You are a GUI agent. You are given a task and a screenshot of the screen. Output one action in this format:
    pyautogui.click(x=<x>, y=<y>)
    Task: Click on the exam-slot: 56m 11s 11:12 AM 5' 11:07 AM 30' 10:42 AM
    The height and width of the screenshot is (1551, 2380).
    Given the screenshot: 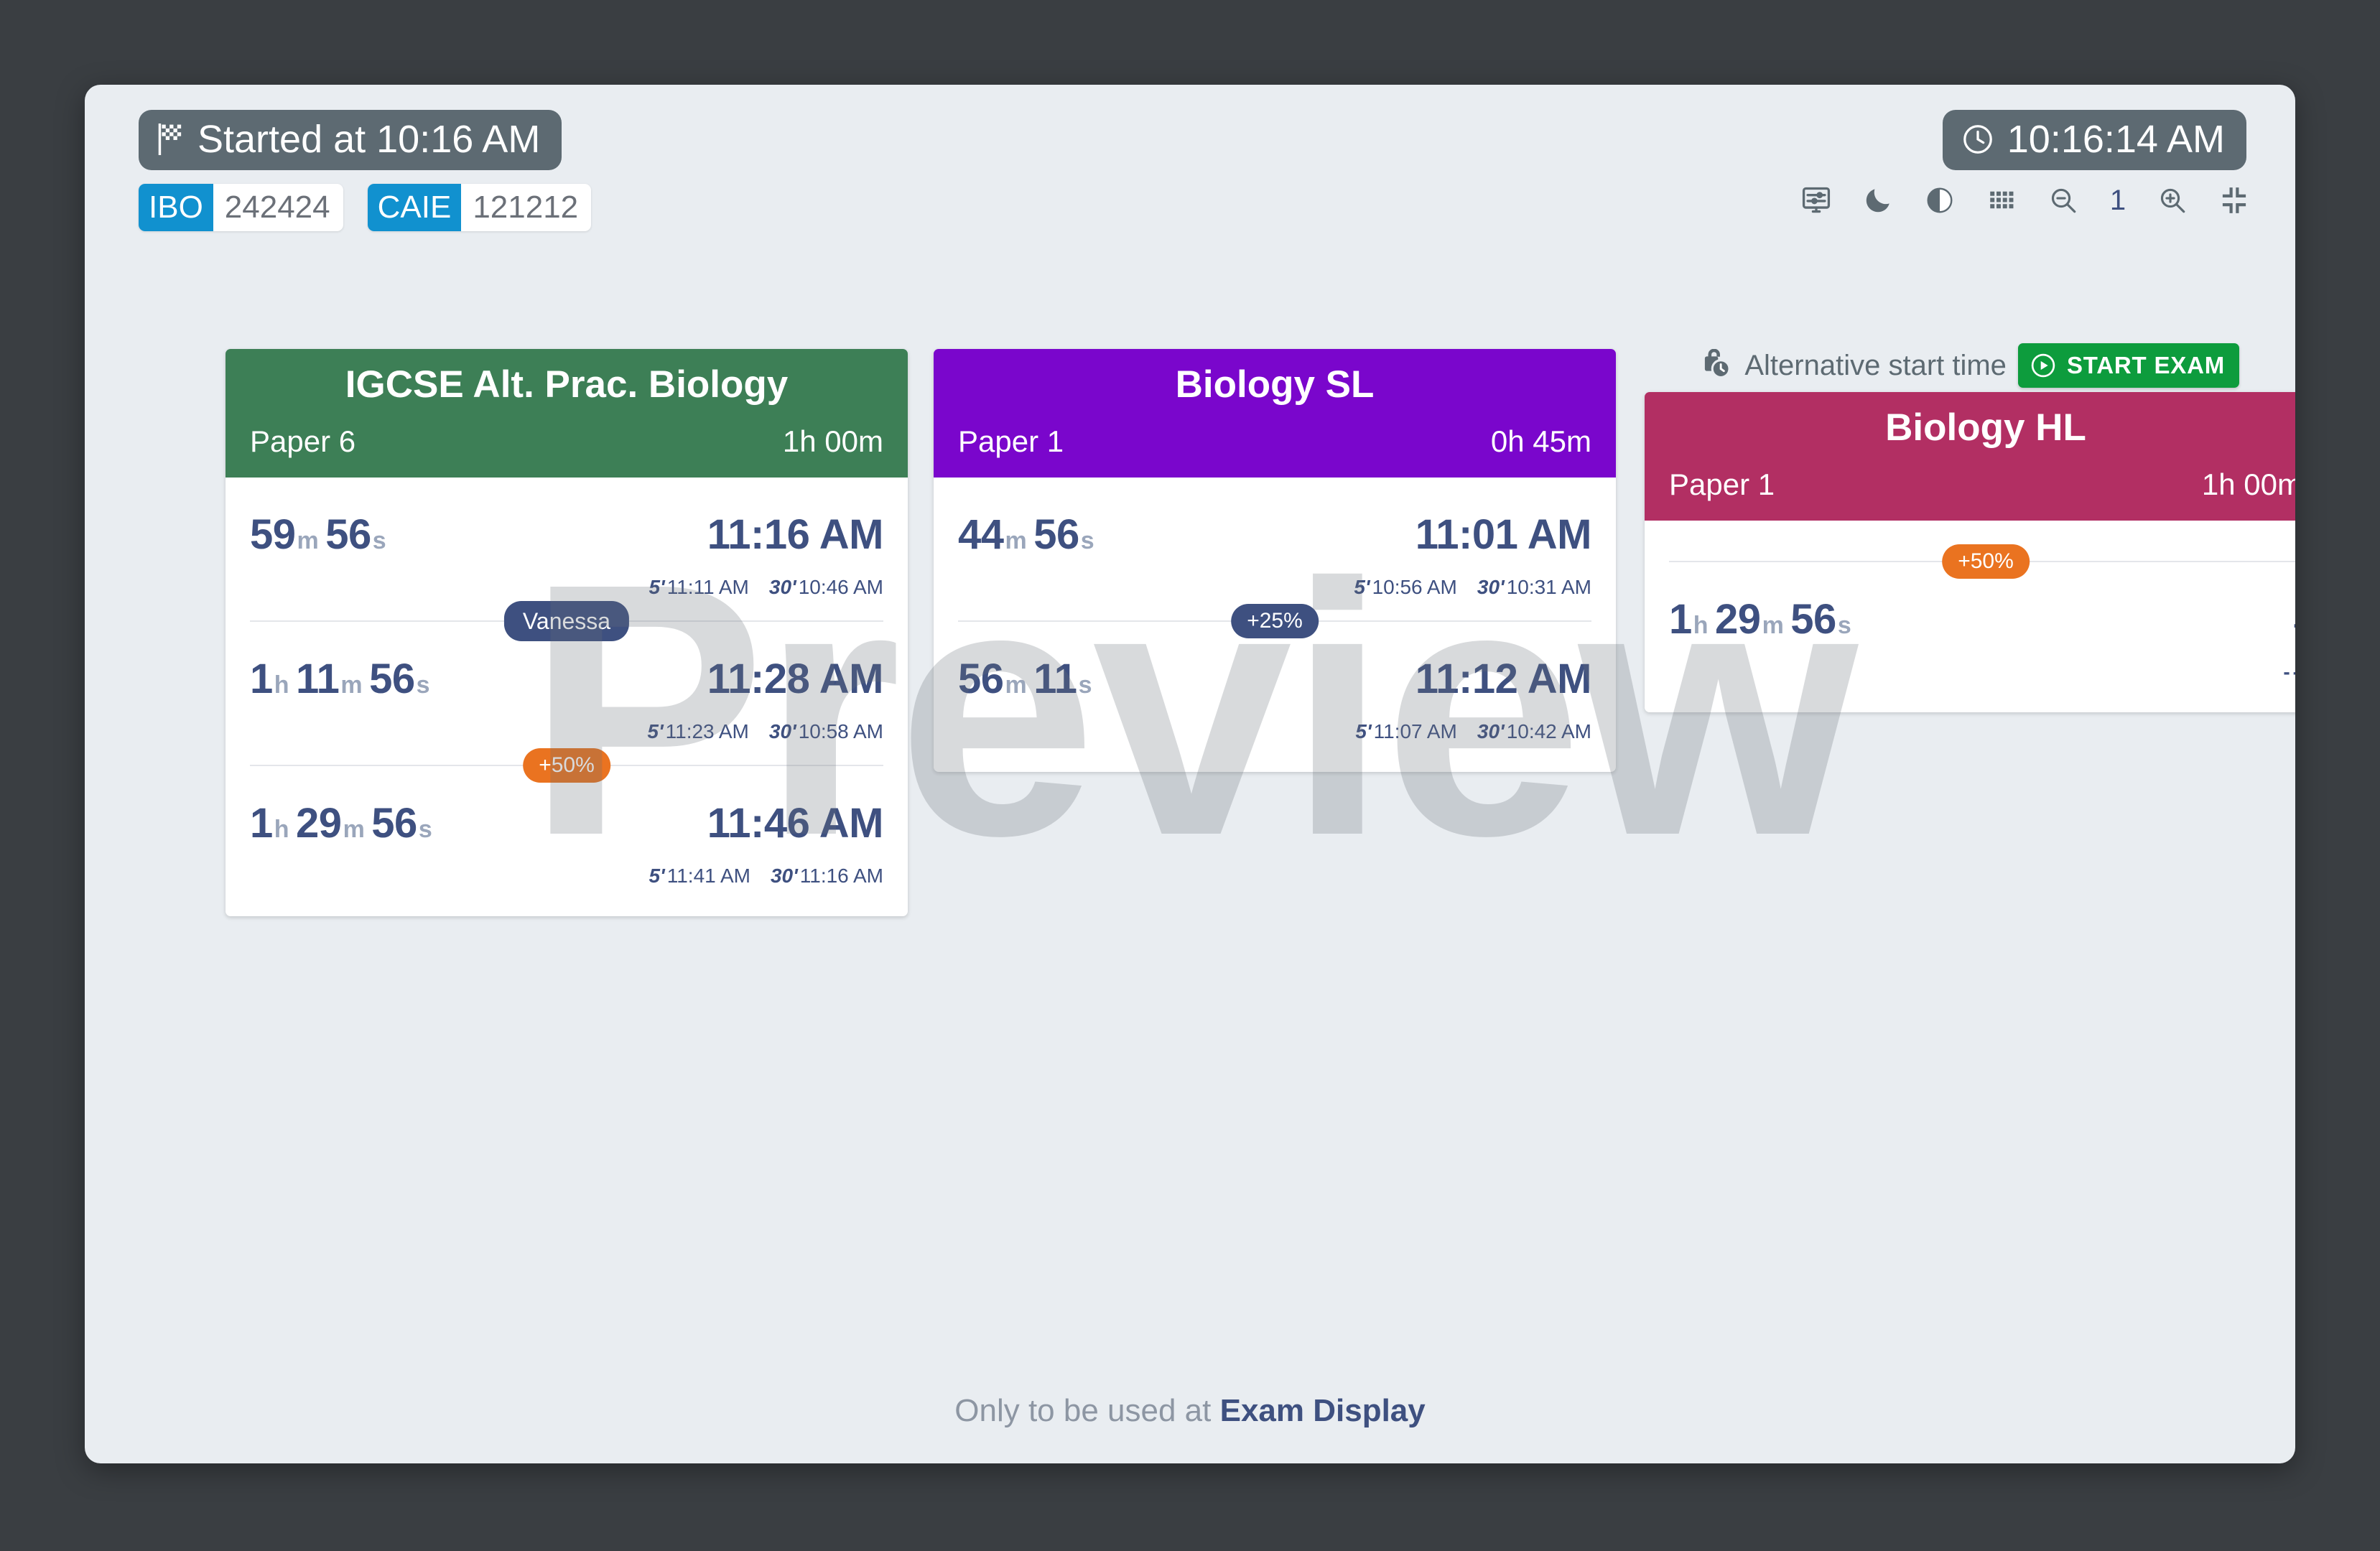 What is the action you would take?
    pyautogui.click(x=1275, y=693)
    